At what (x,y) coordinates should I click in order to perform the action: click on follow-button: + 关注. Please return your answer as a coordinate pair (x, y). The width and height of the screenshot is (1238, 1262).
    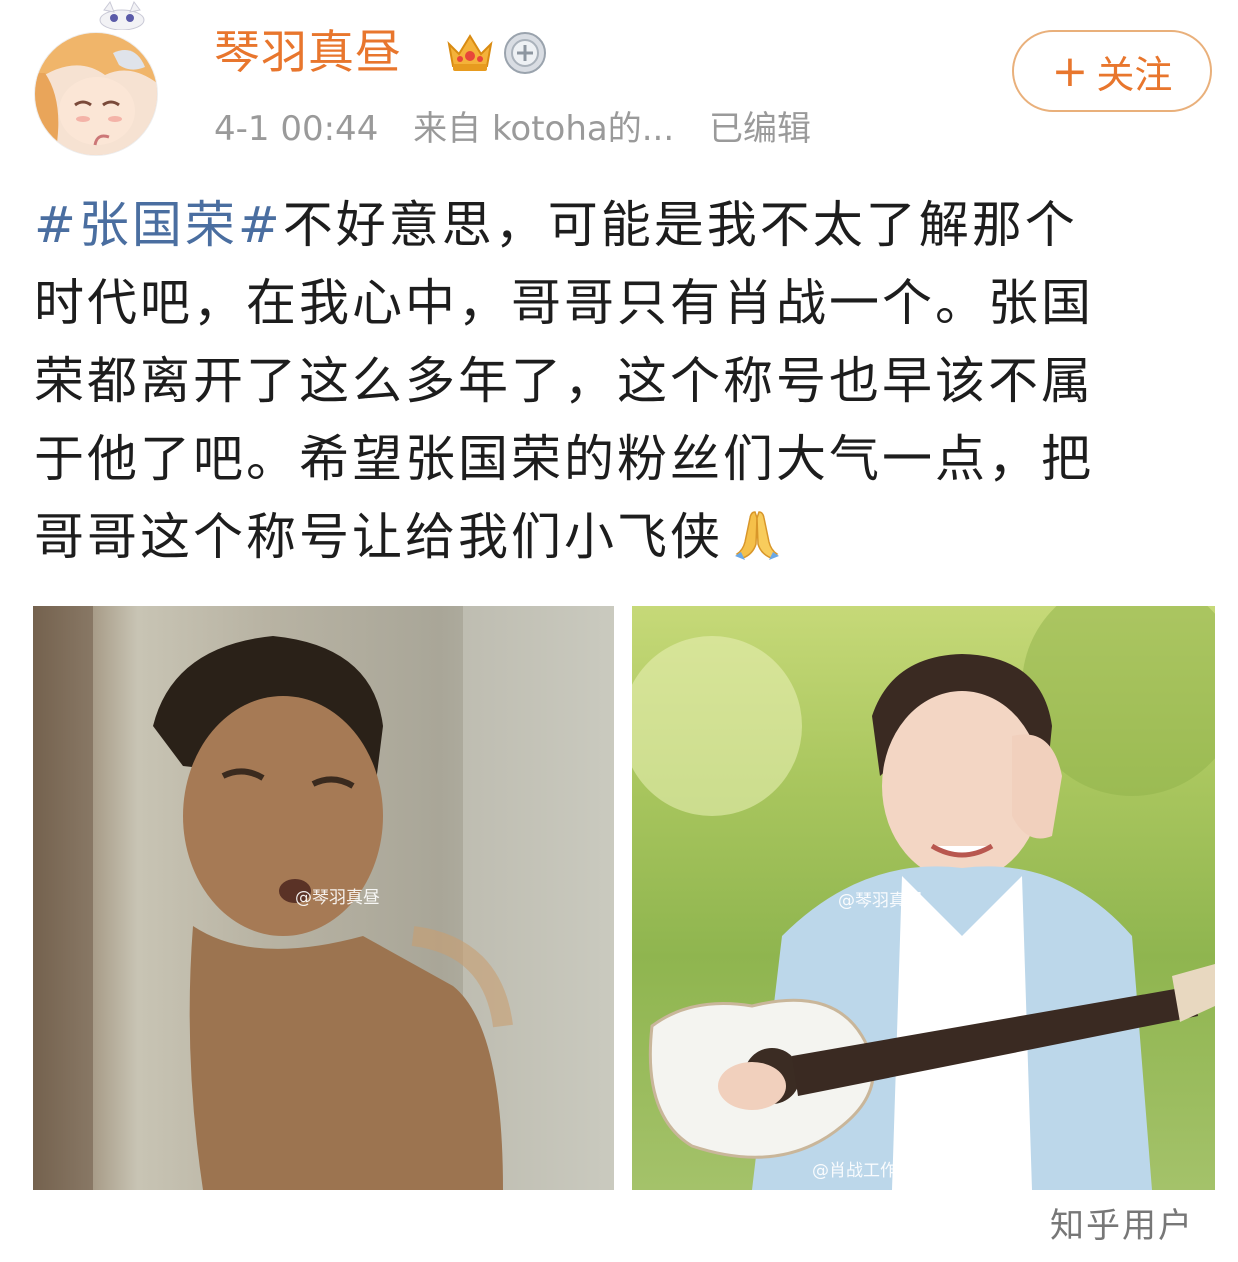
    Looking at the image, I should click on (1112, 71).